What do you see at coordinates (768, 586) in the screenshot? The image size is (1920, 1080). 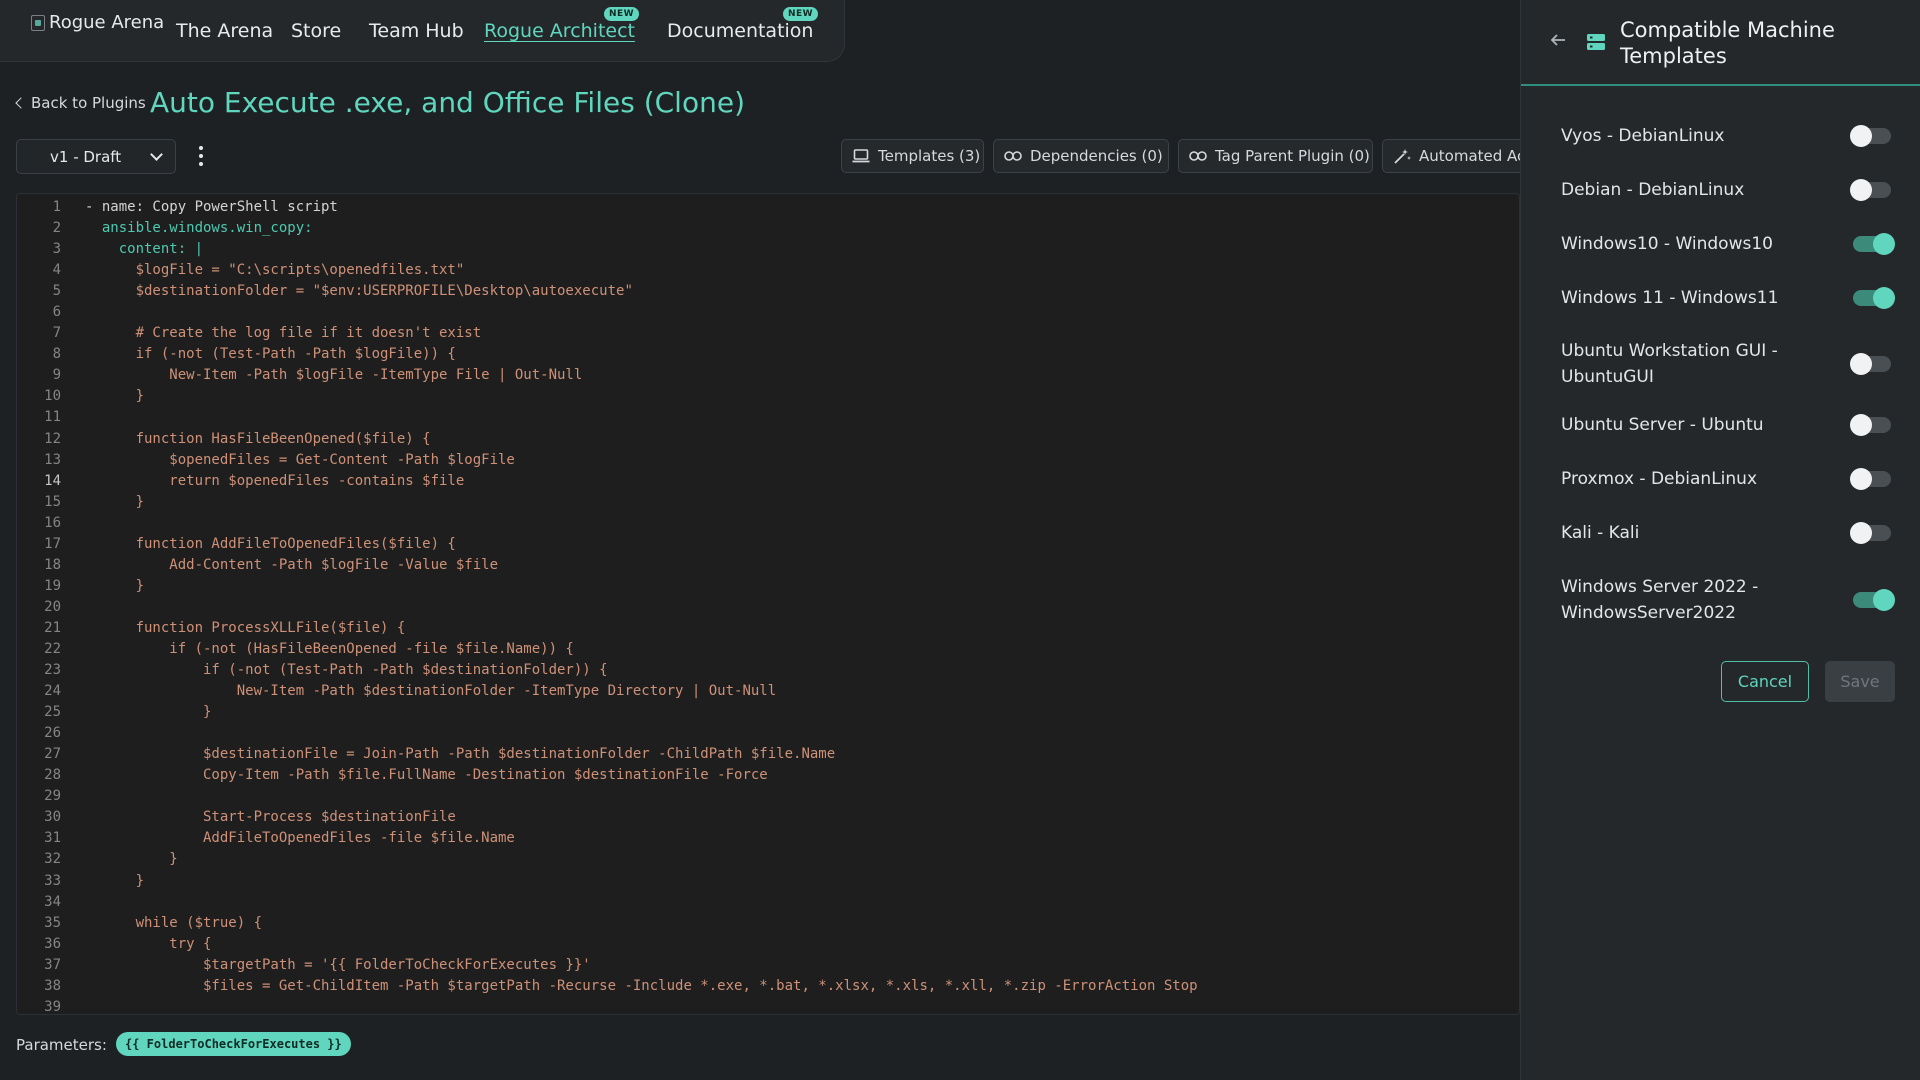 I see `code-line: 19 }` at bounding box center [768, 586].